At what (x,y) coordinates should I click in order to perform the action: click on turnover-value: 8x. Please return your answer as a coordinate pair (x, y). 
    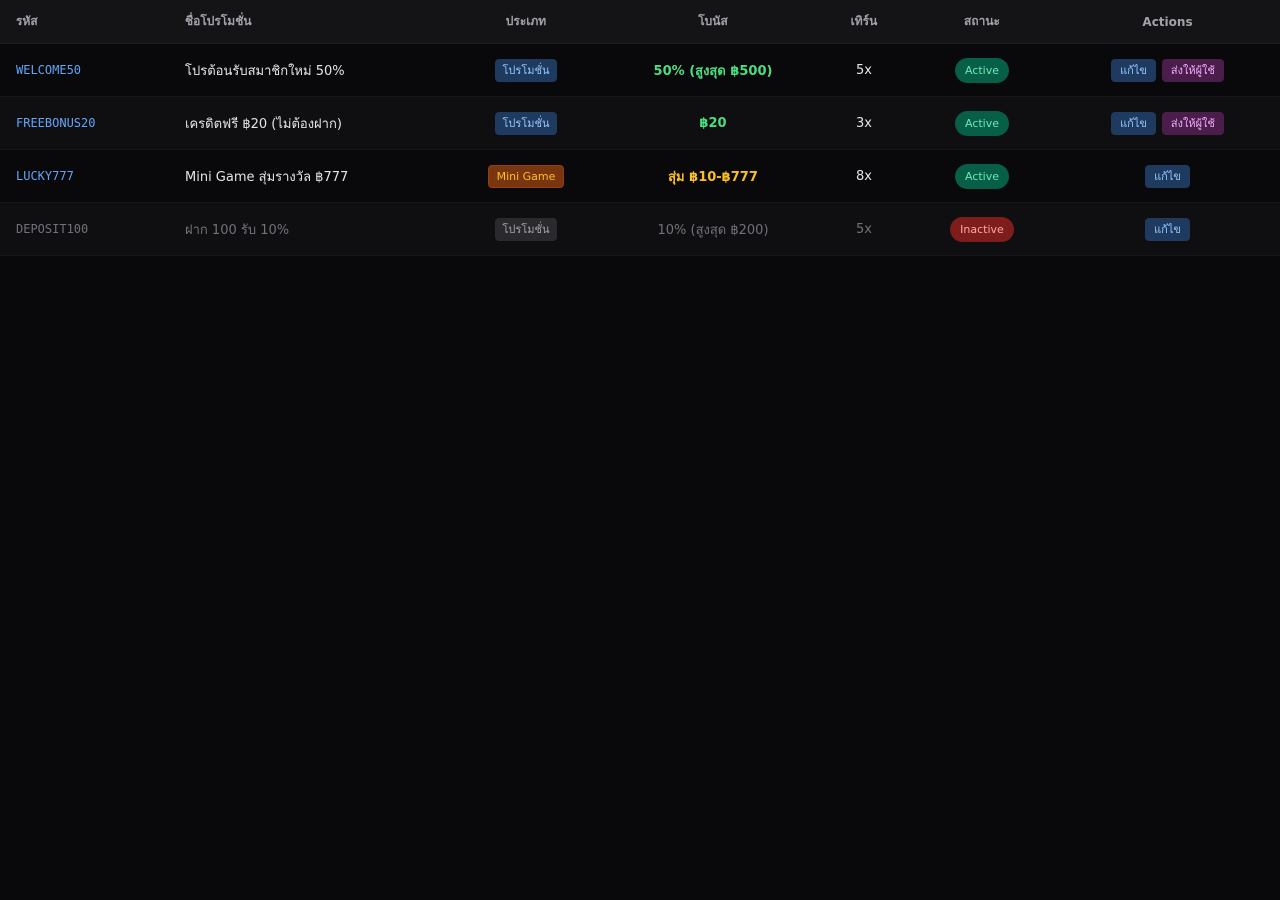
    Looking at the image, I should click on (864, 176).